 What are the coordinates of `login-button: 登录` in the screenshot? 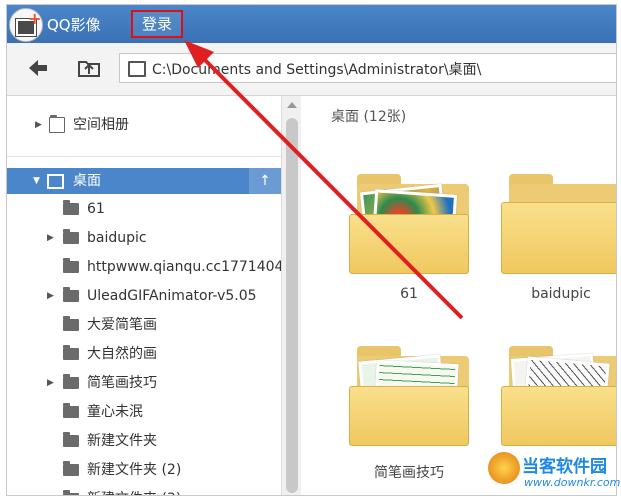 It's located at (157, 24).